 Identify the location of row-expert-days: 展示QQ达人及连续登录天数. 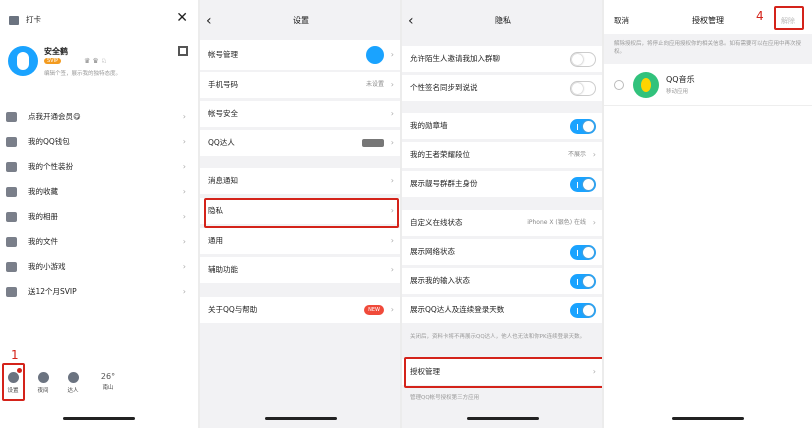
(503, 310).